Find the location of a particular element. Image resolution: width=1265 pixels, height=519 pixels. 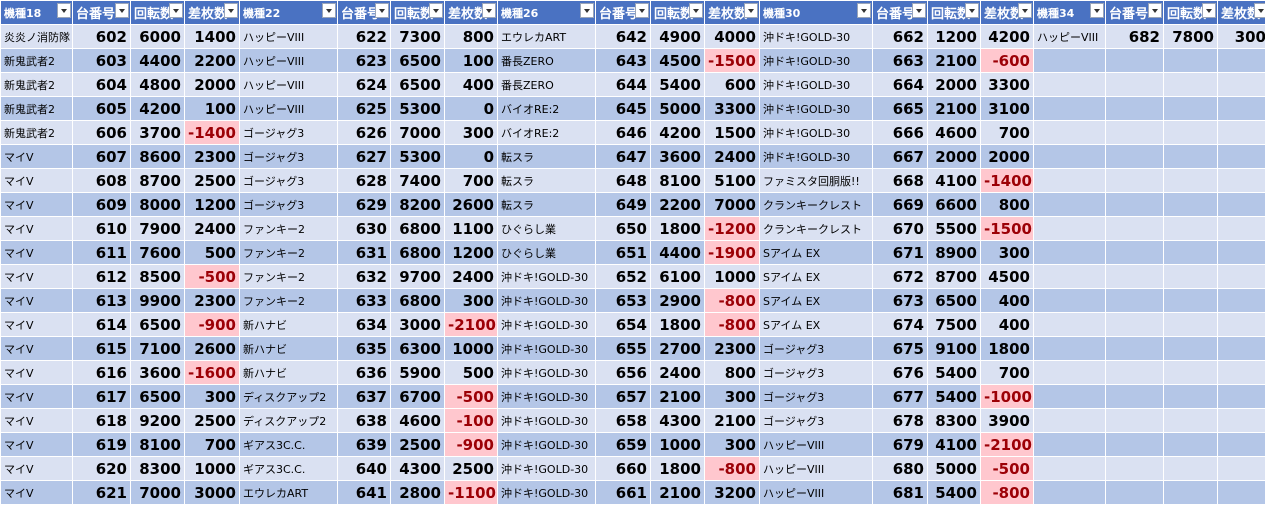

machine-cell: 669 is located at coordinates (900, 204).